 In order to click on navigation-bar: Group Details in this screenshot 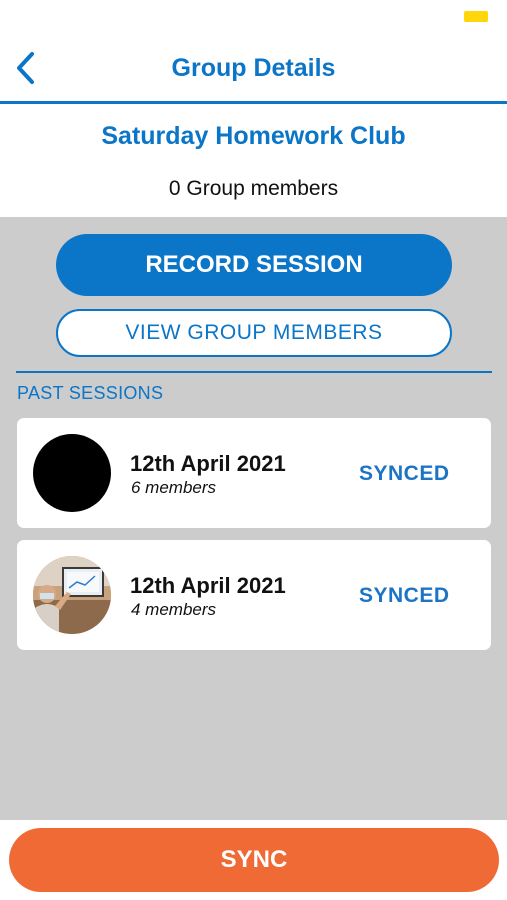, I will do `click(253, 69)`.